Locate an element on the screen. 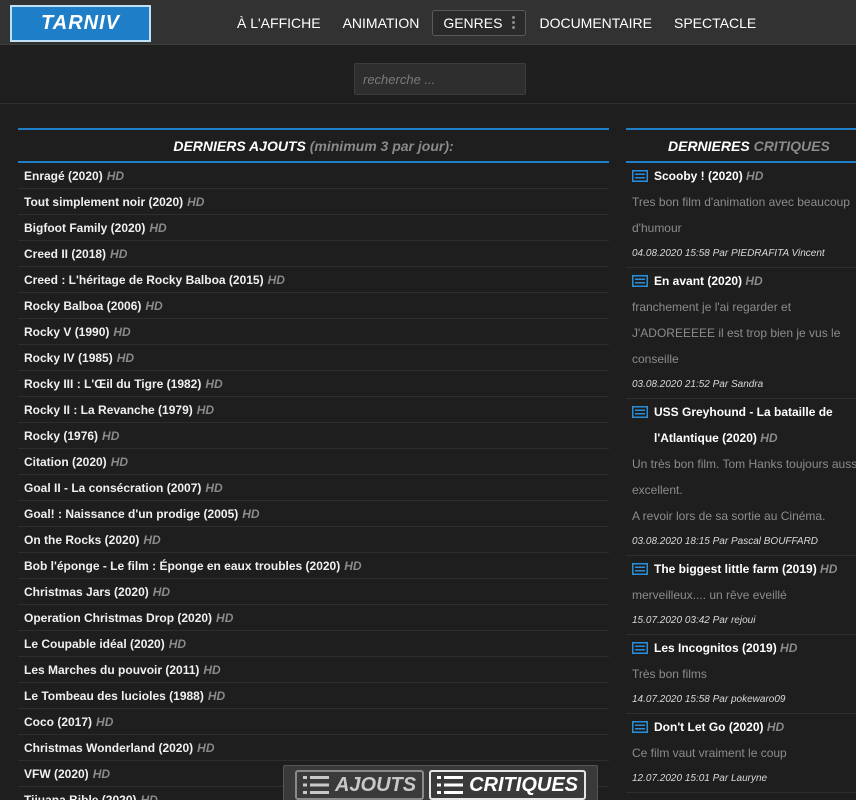 This screenshot has height=800, width=856. latest-list-item: Rocky III : L'Œil du Tigre (1982) HD is located at coordinates (313, 384).